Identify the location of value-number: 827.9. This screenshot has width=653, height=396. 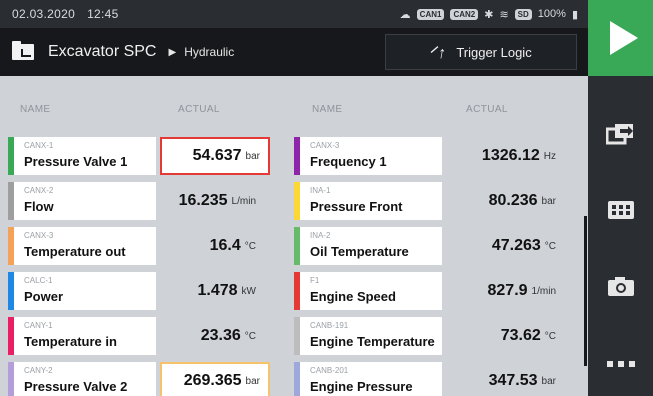
(507, 290).